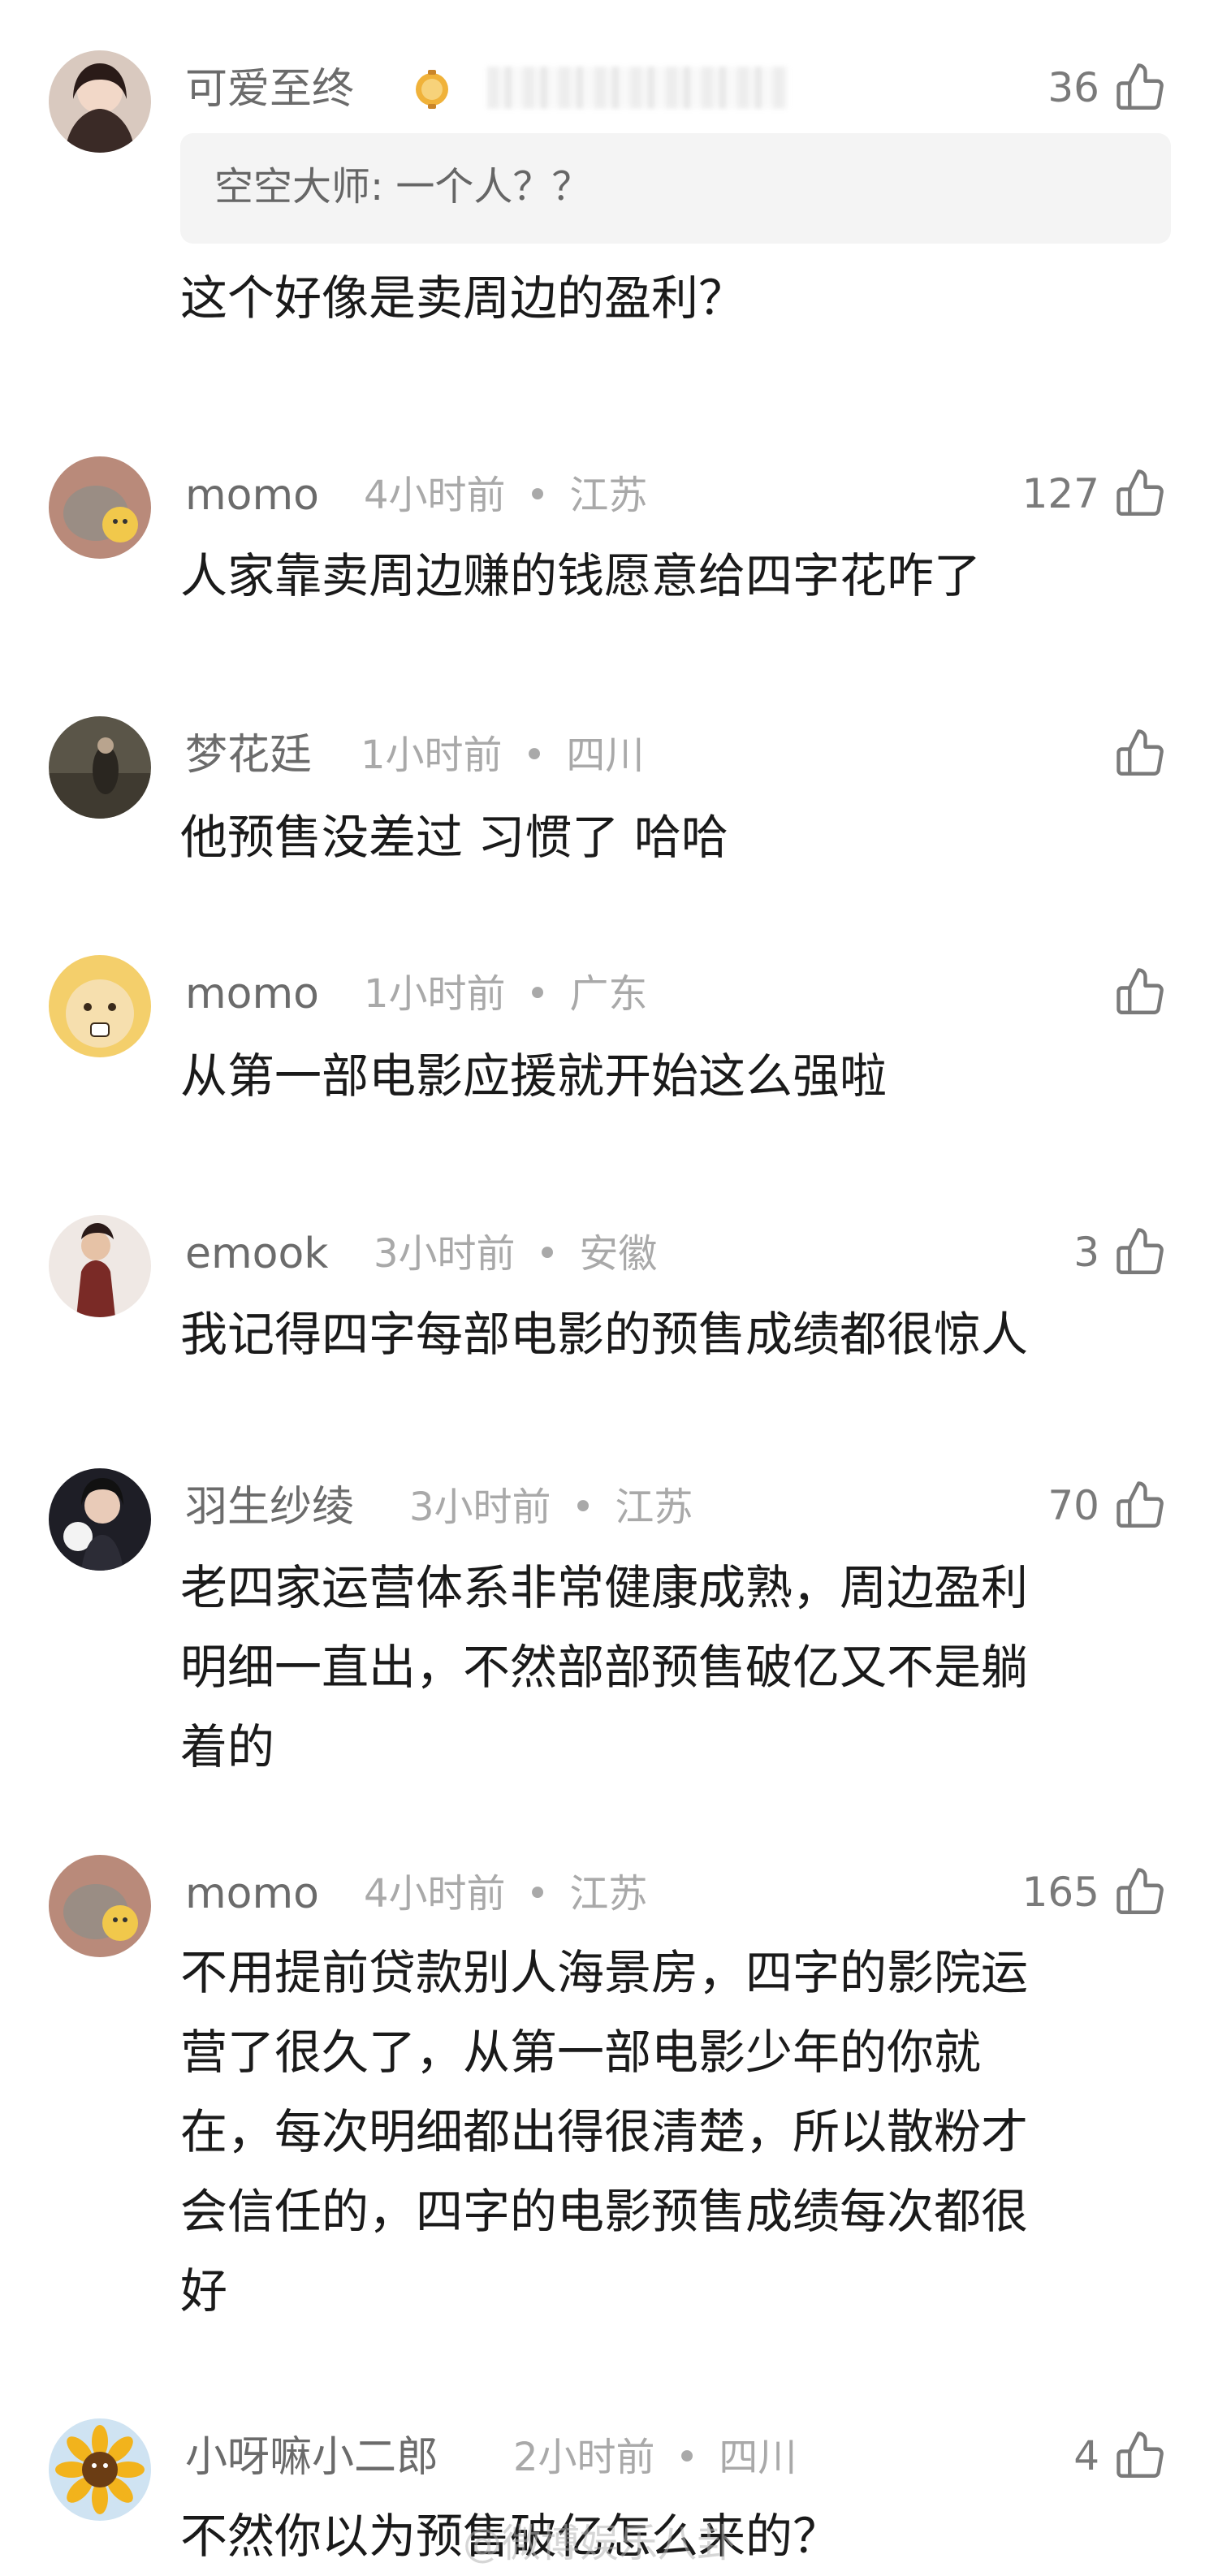 This screenshot has height=2576, width=1218. What do you see at coordinates (403, 187) in the screenshot?
I see `quoted-reply-text: 空空大师: 一个人？？` at bounding box center [403, 187].